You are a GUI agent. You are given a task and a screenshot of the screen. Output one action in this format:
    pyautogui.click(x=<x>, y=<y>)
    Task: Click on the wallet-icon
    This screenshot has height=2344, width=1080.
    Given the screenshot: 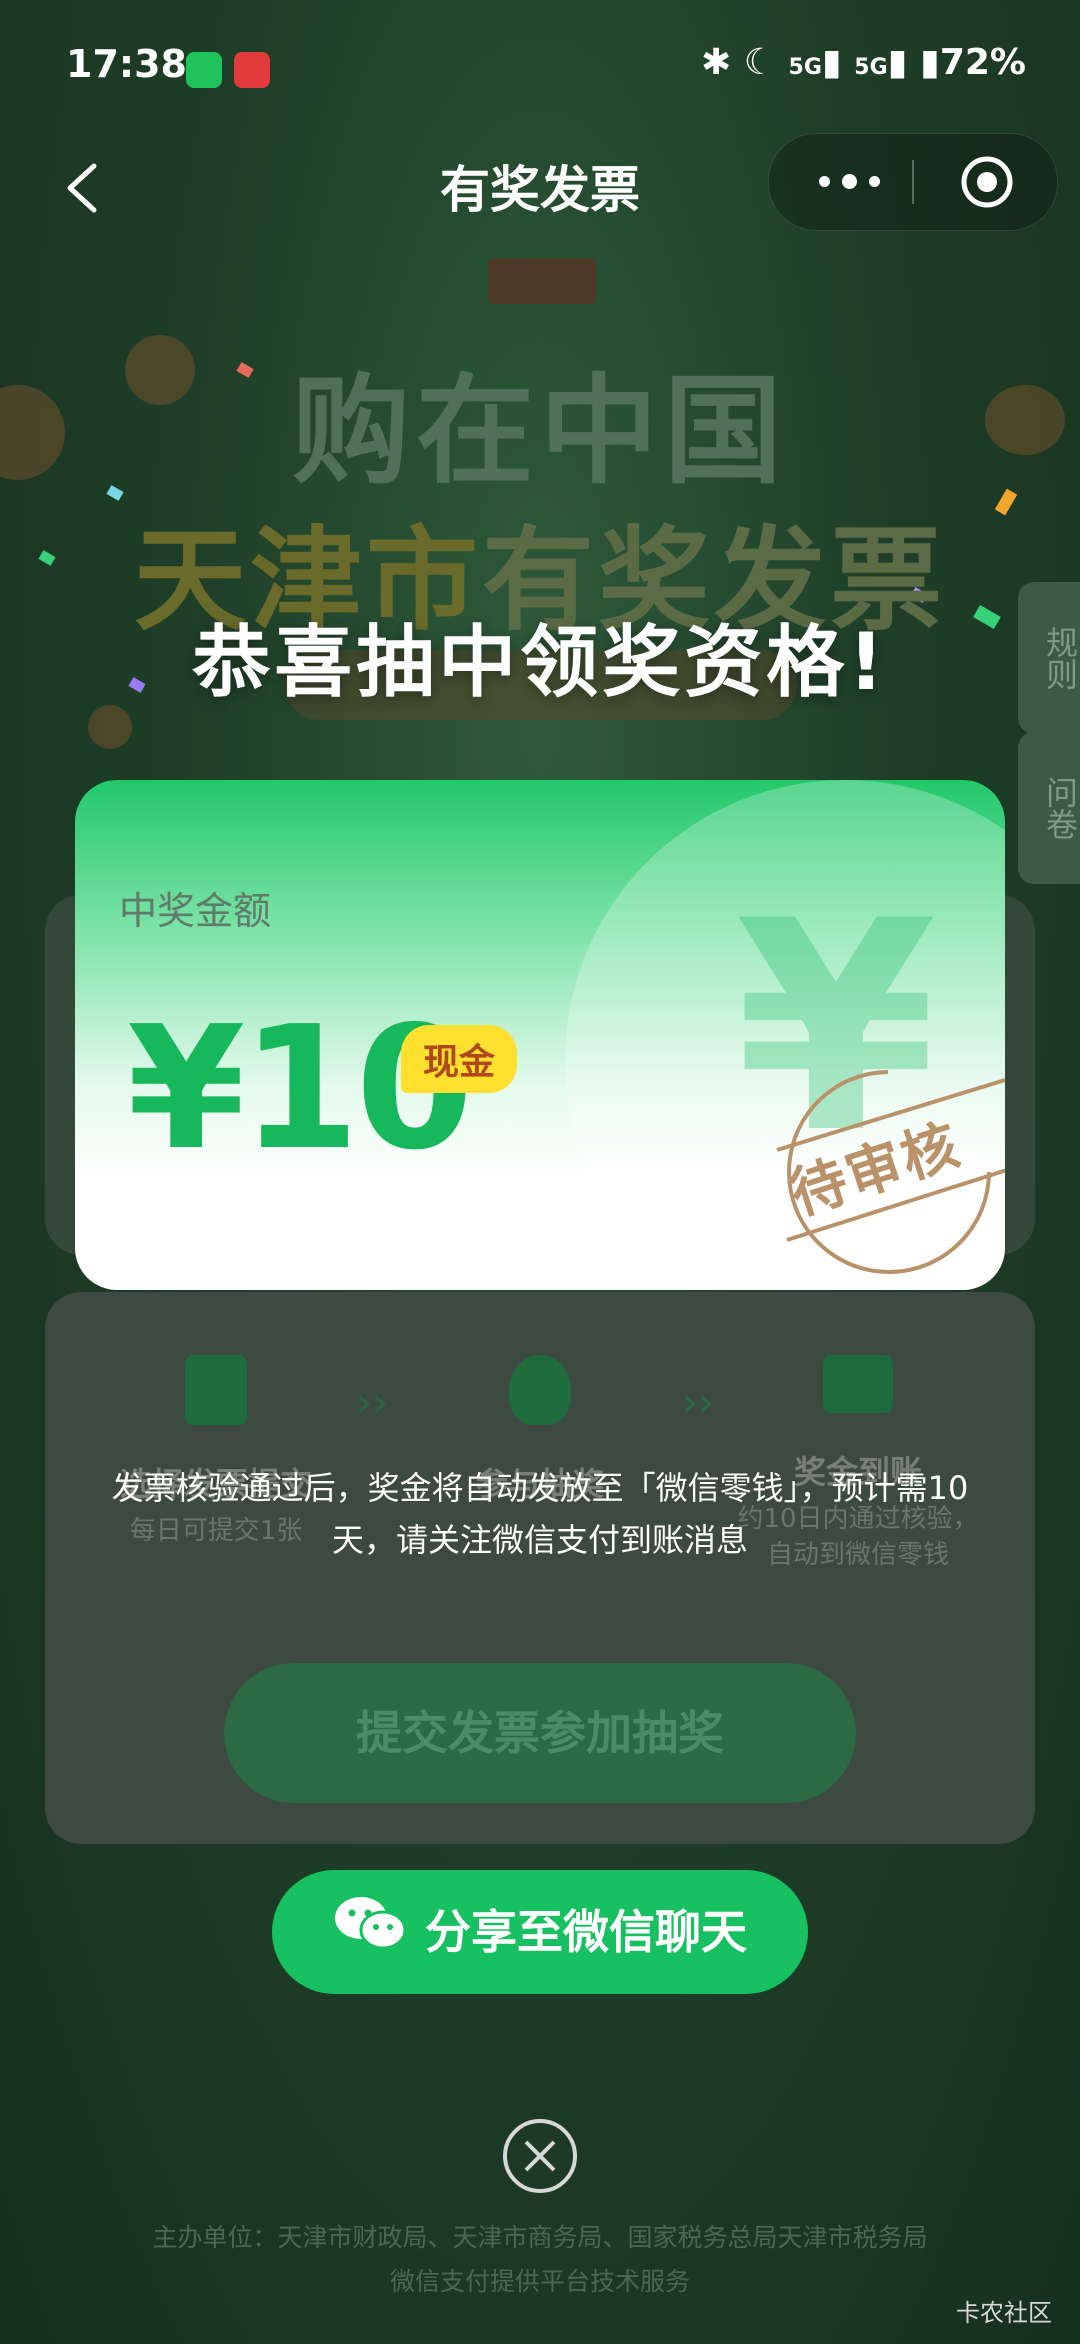 What is the action you would take?
    pyautogui.click(x=858, y=1384)
    